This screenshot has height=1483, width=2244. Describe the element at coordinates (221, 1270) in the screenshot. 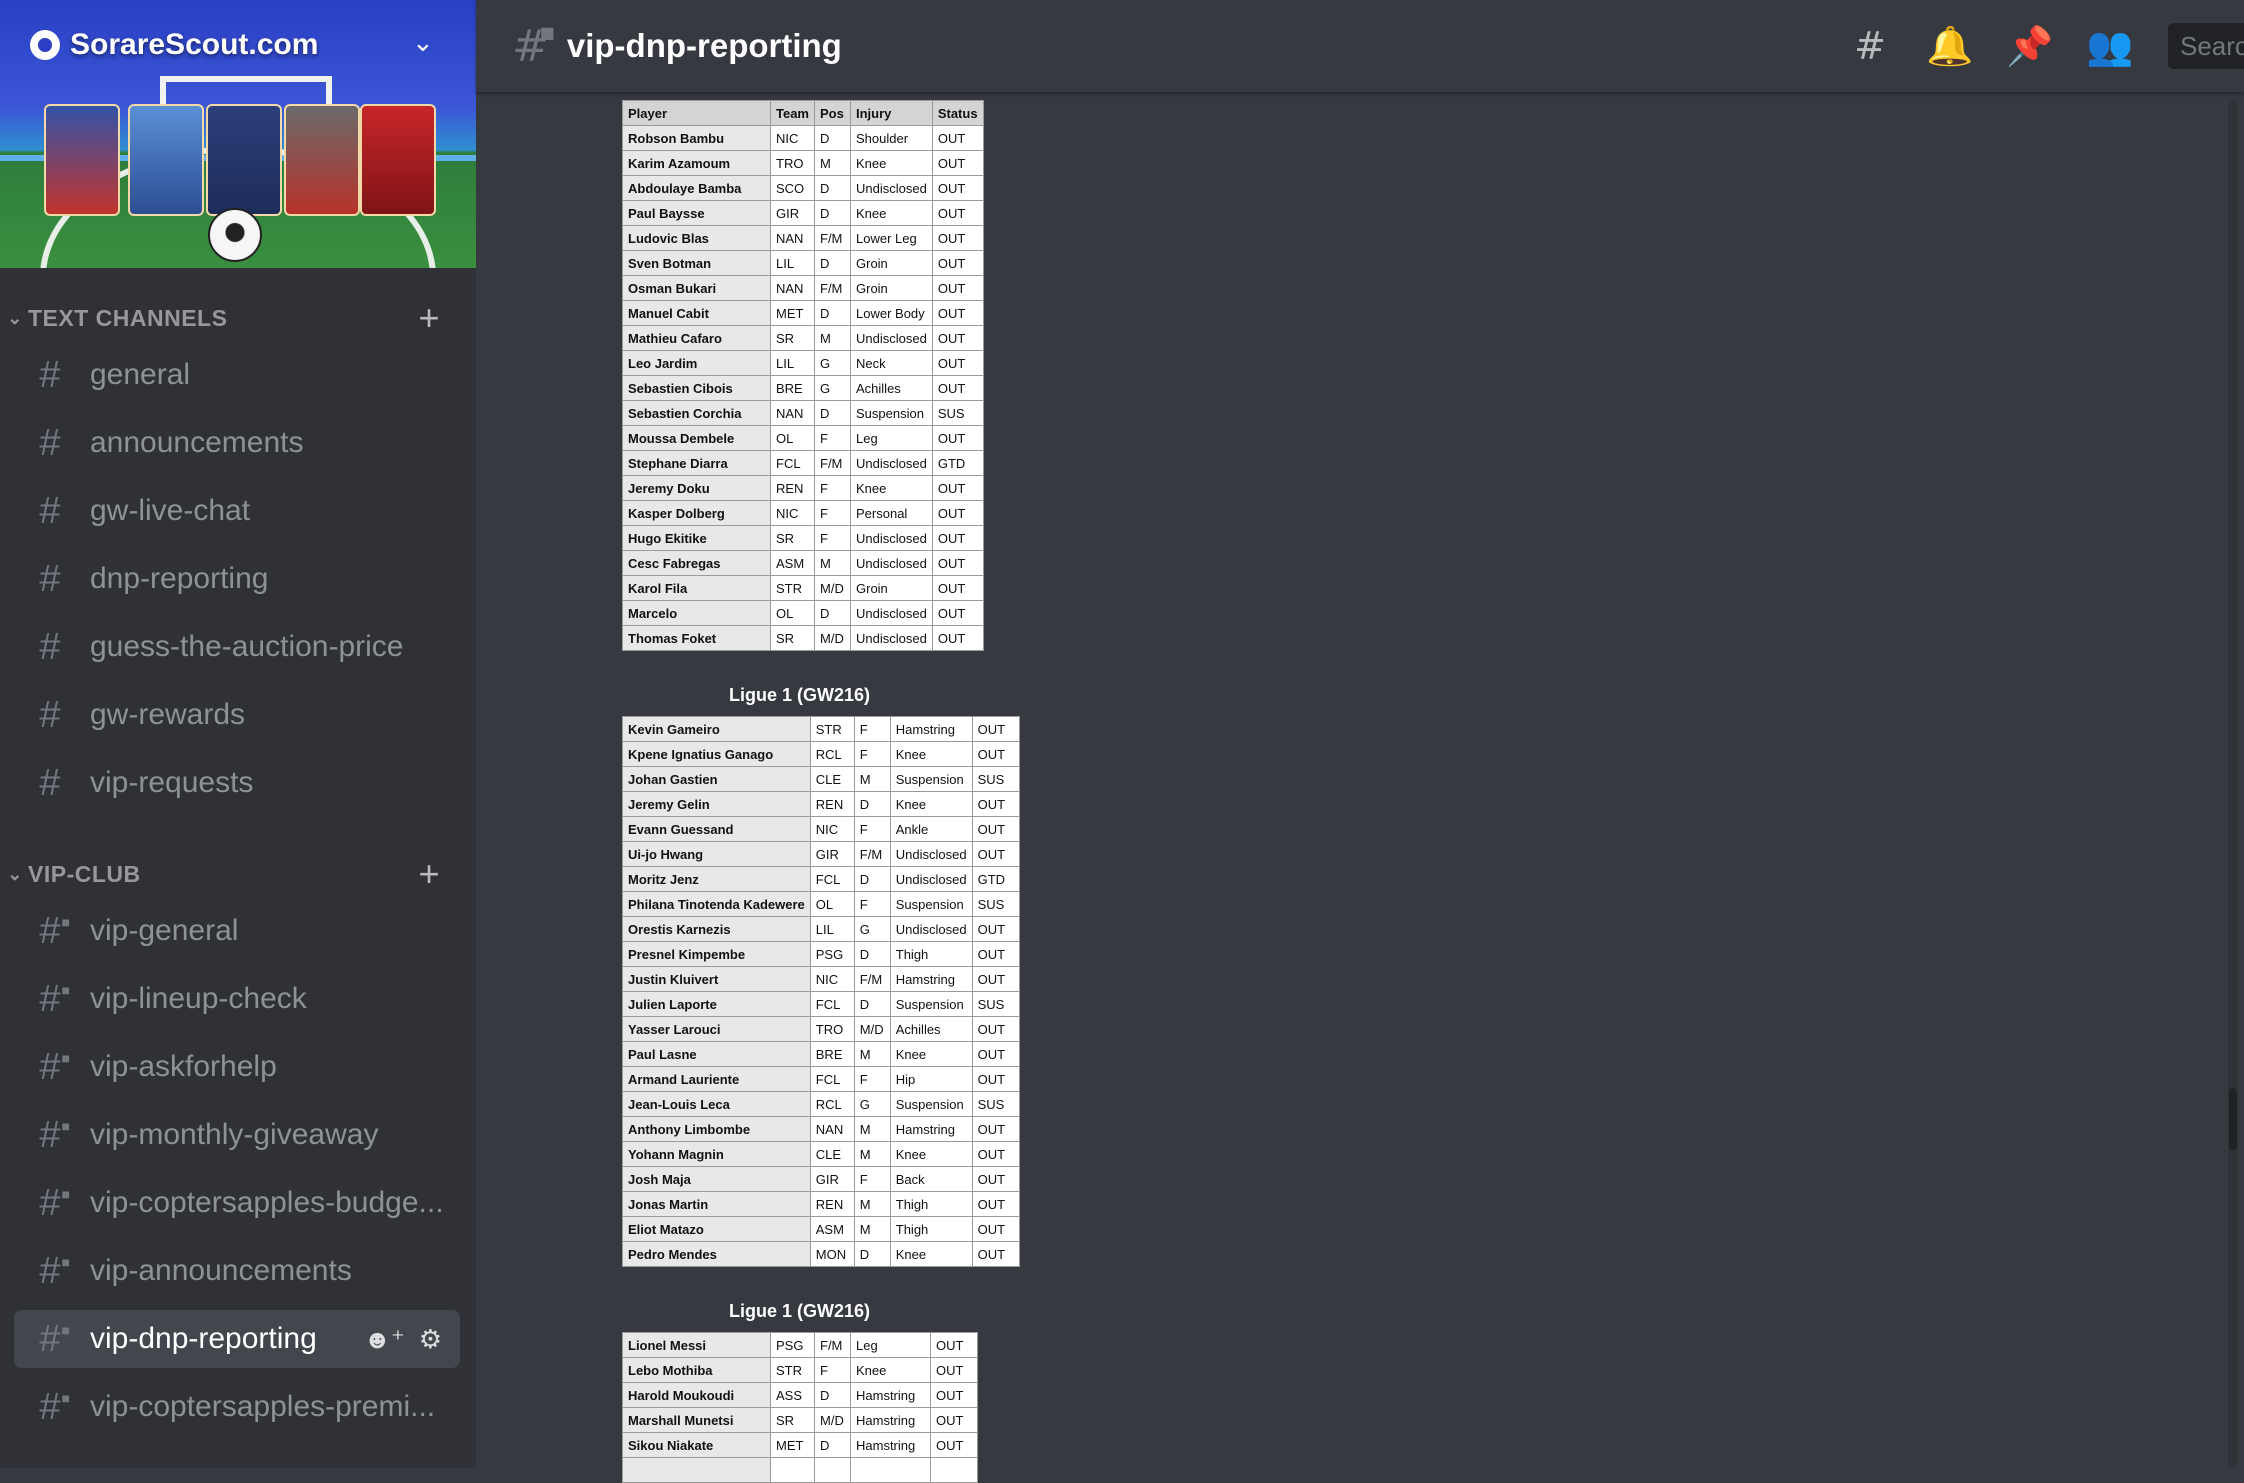

I see `channel-label: vip-announcements` at that location.